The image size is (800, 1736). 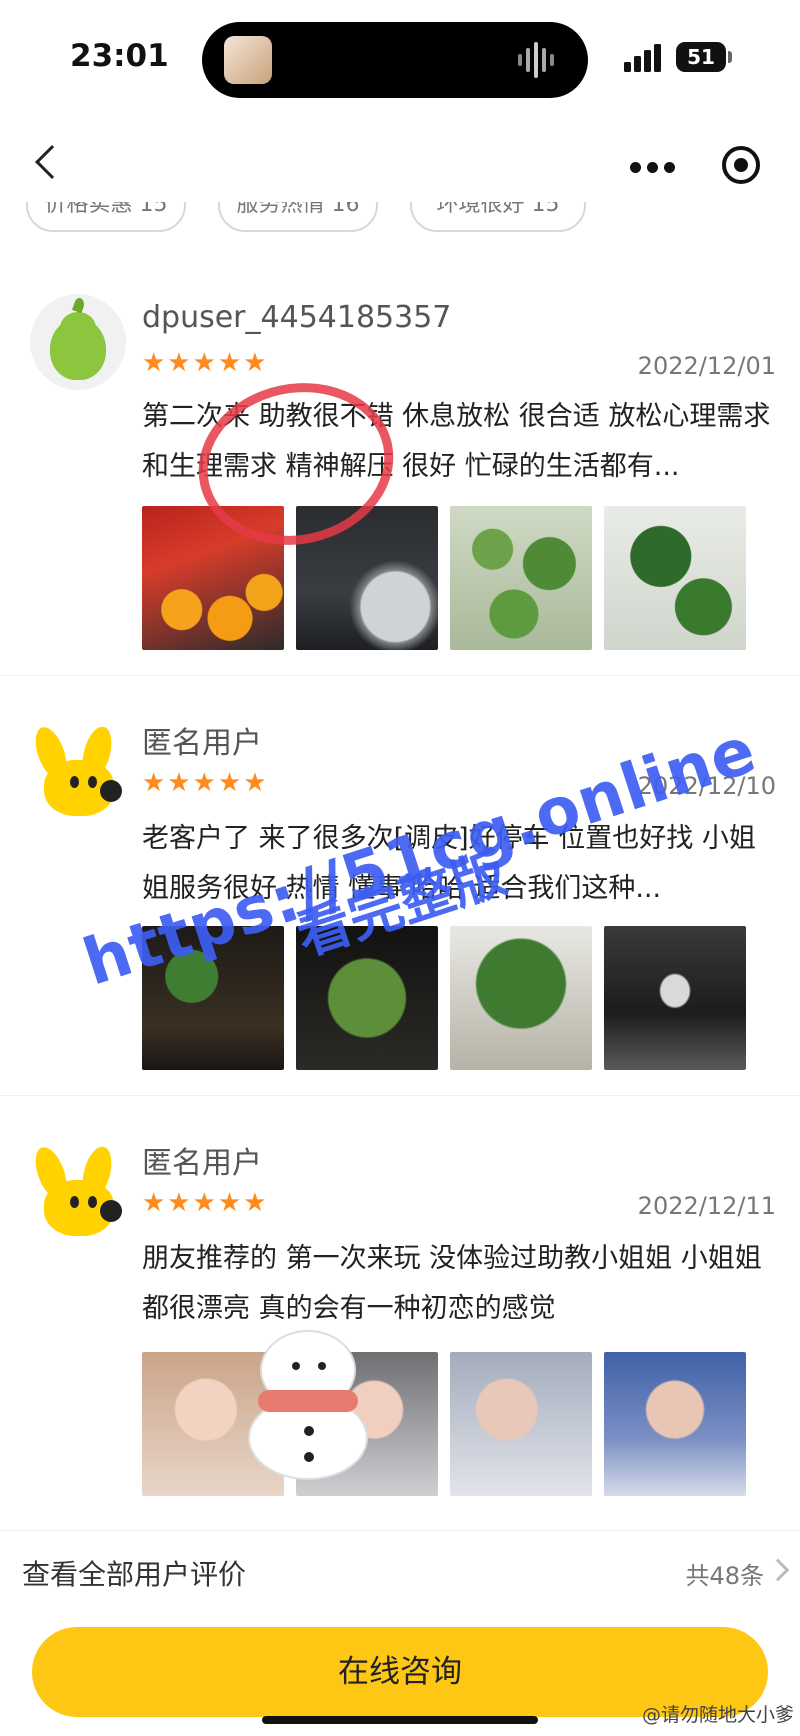 What do you see at coordinates (134, 1573) in the screenshot?
I see `all-reviews-link: 查看全部用户评价` at bounding box center [134, 1573].